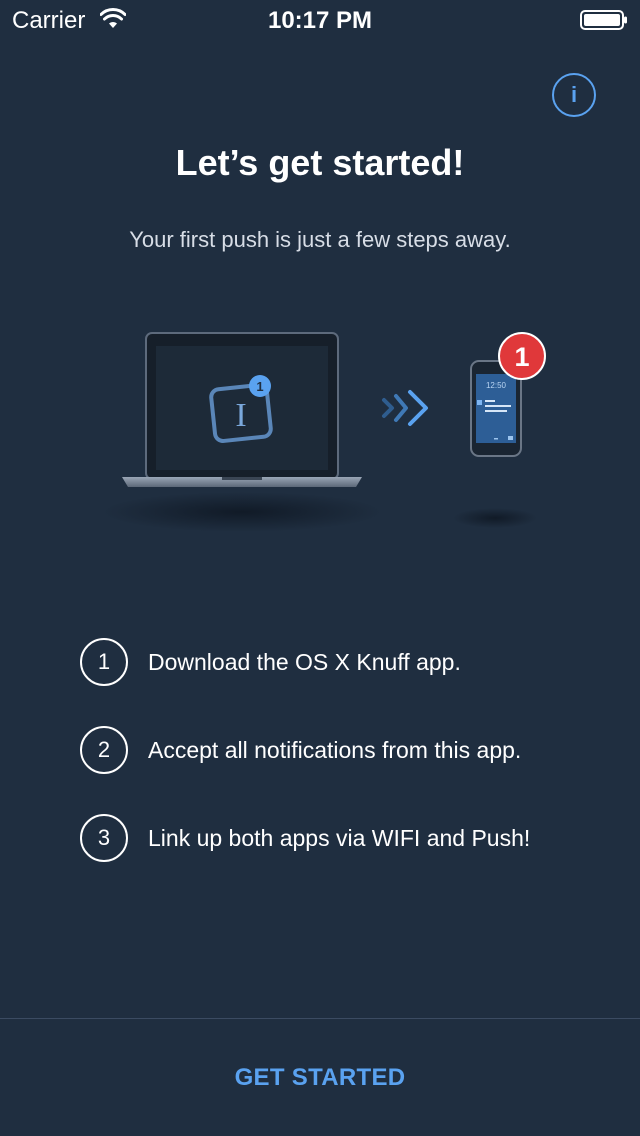 The image size is (640, 1136). I want to click on laptop-badge-count: 1, so click(259, 386).